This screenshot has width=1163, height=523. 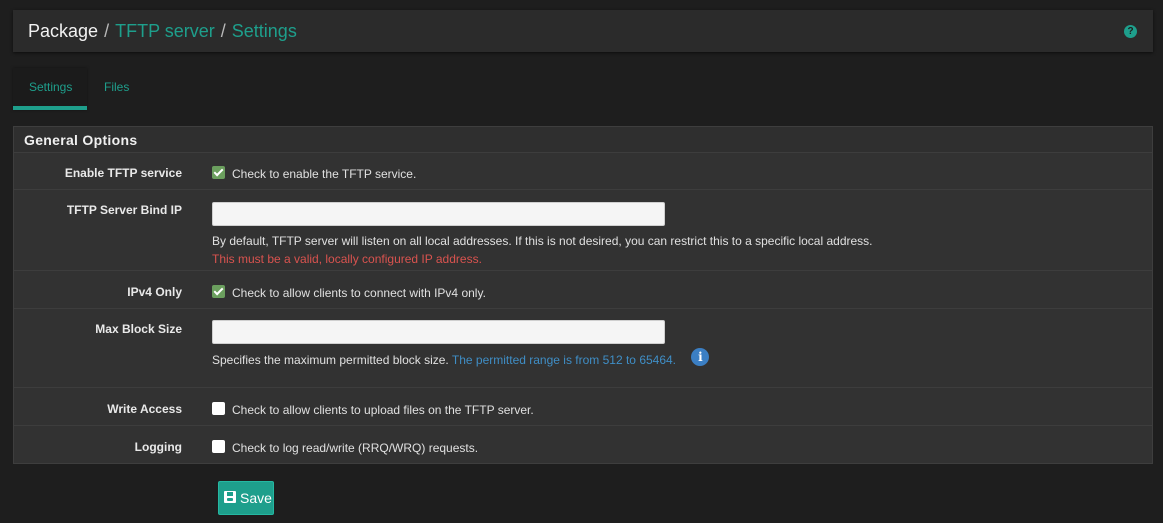 I want to click on tab-settings: Settings, so click(x=50, y=89).